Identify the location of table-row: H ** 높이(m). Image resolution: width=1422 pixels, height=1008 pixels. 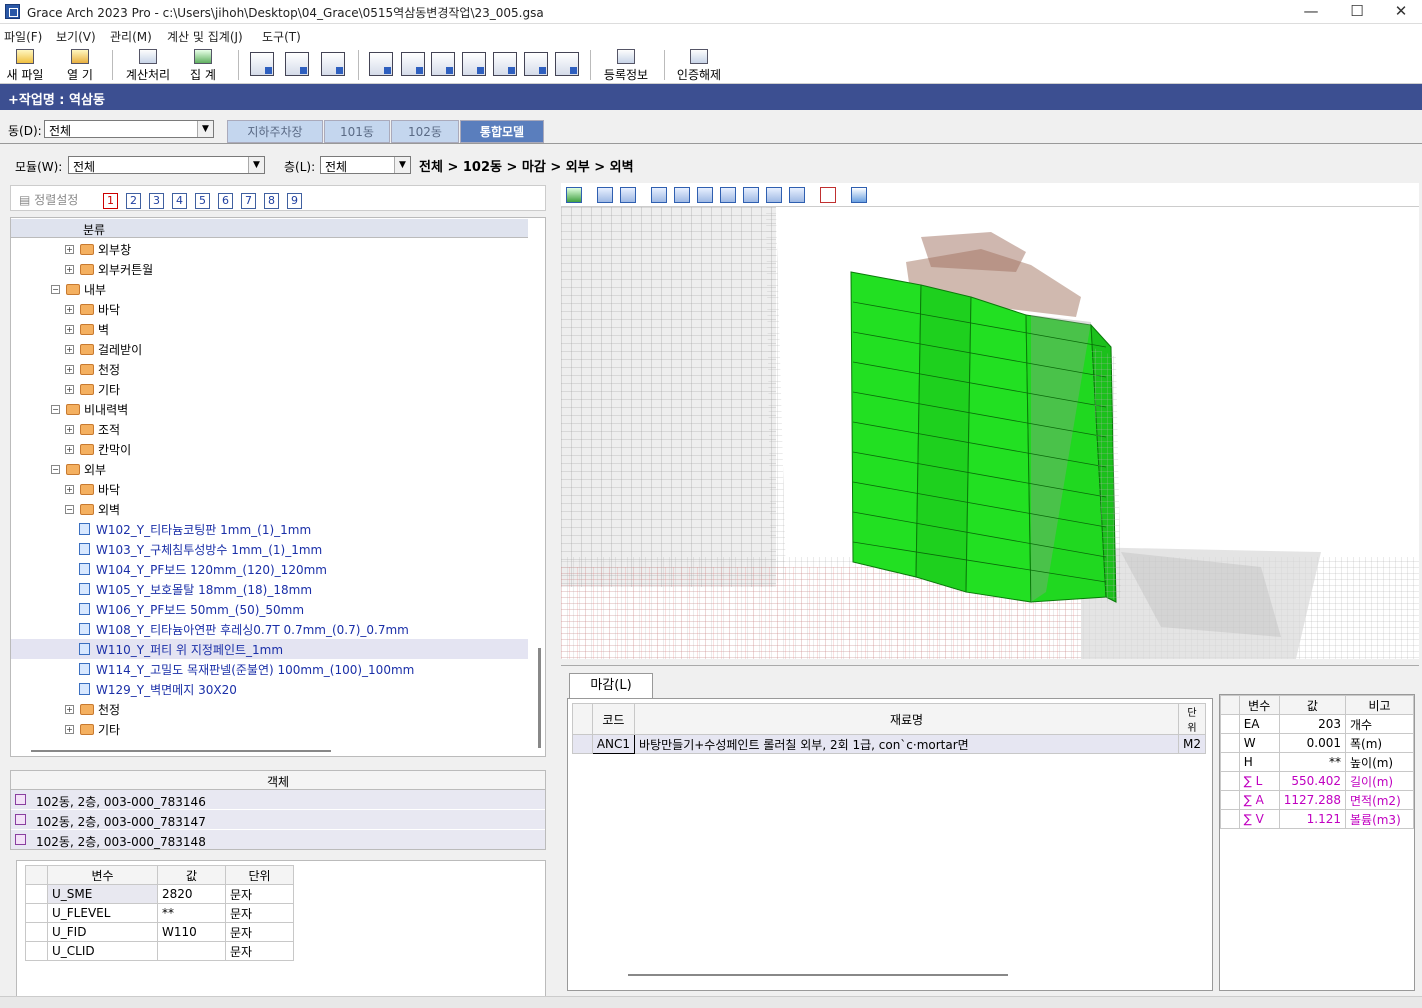
(1317, 762).